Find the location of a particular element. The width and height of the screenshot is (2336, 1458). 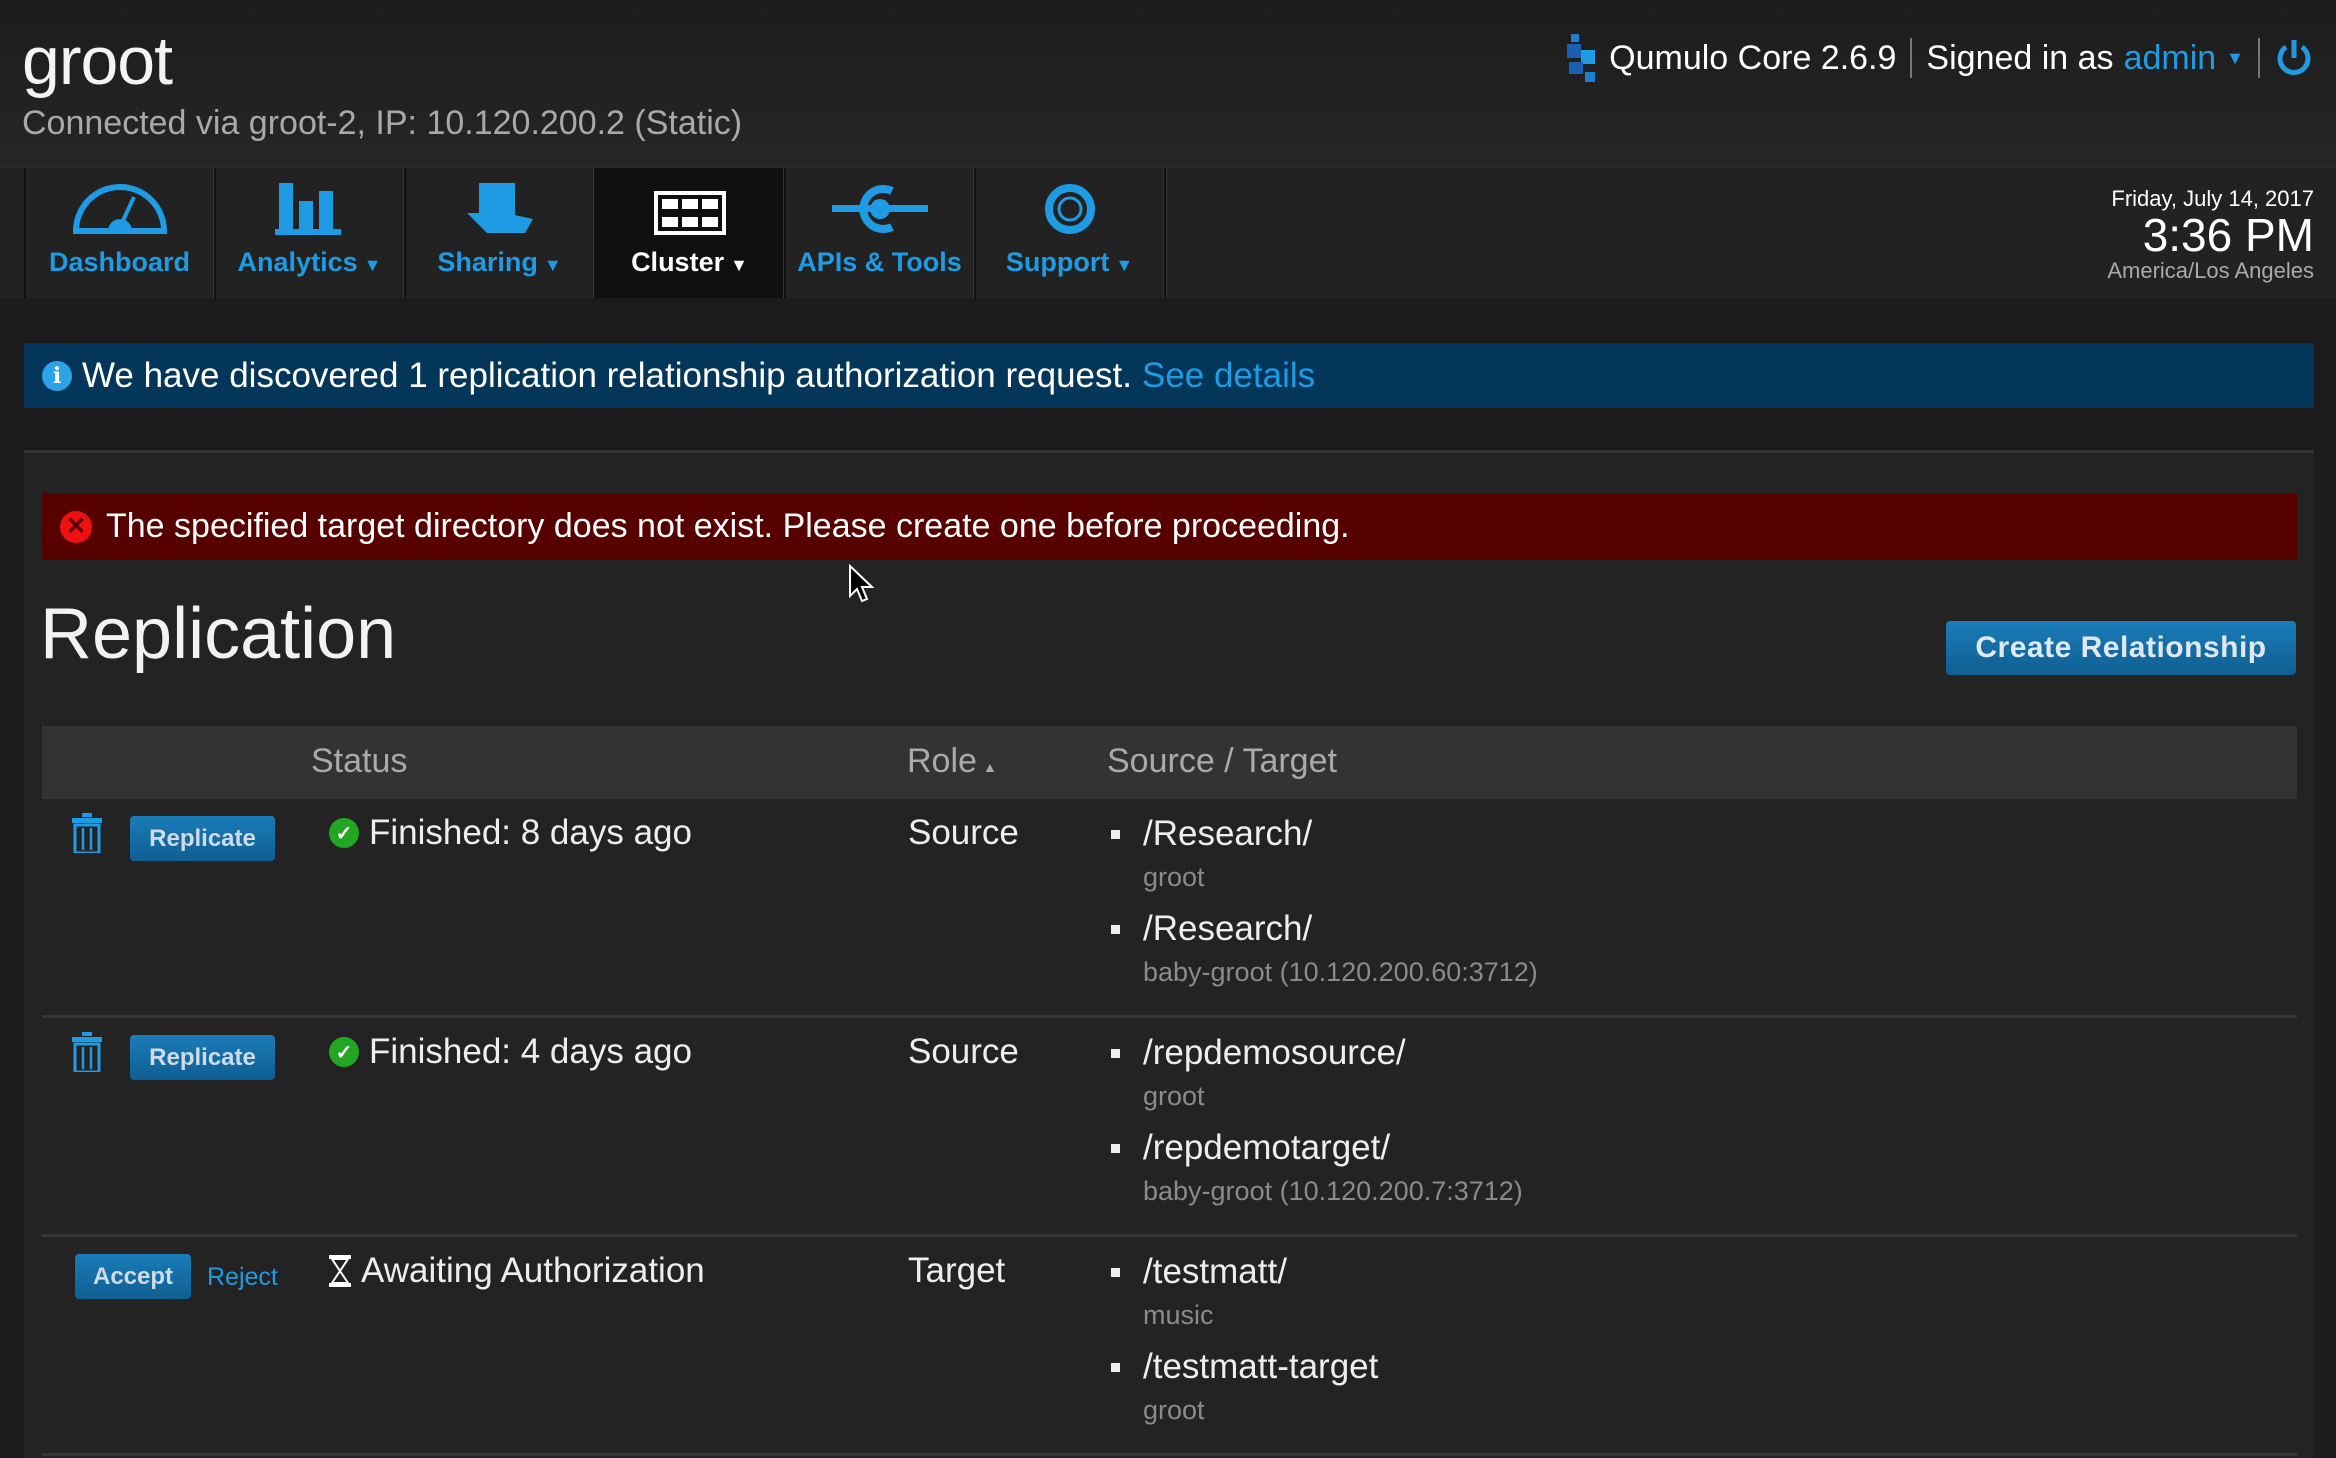

source-target-list: /testmatt/music /testmatt-target groot is located at coordinates (1242, 1346).